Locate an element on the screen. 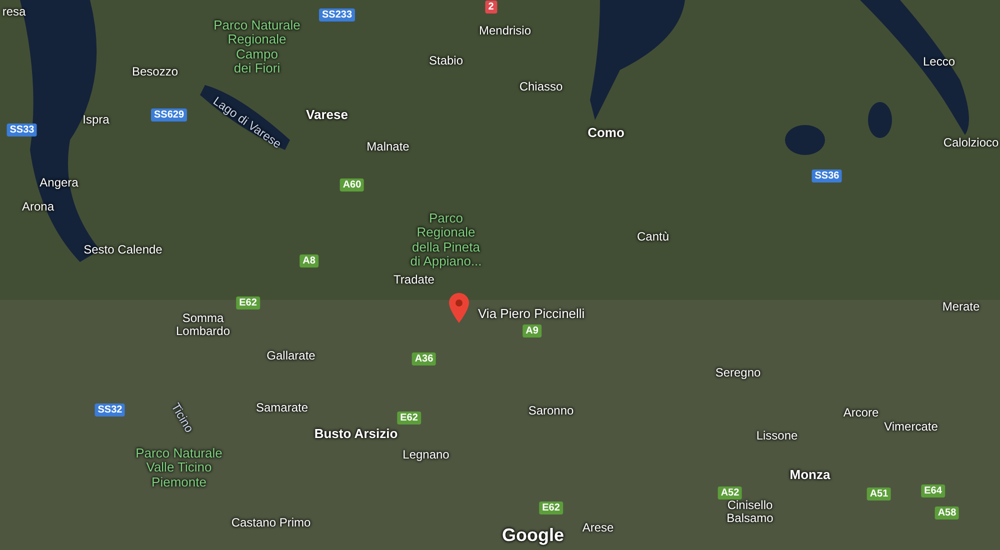  city-label: Busto Arsizio is located at coordinates (356, 434).